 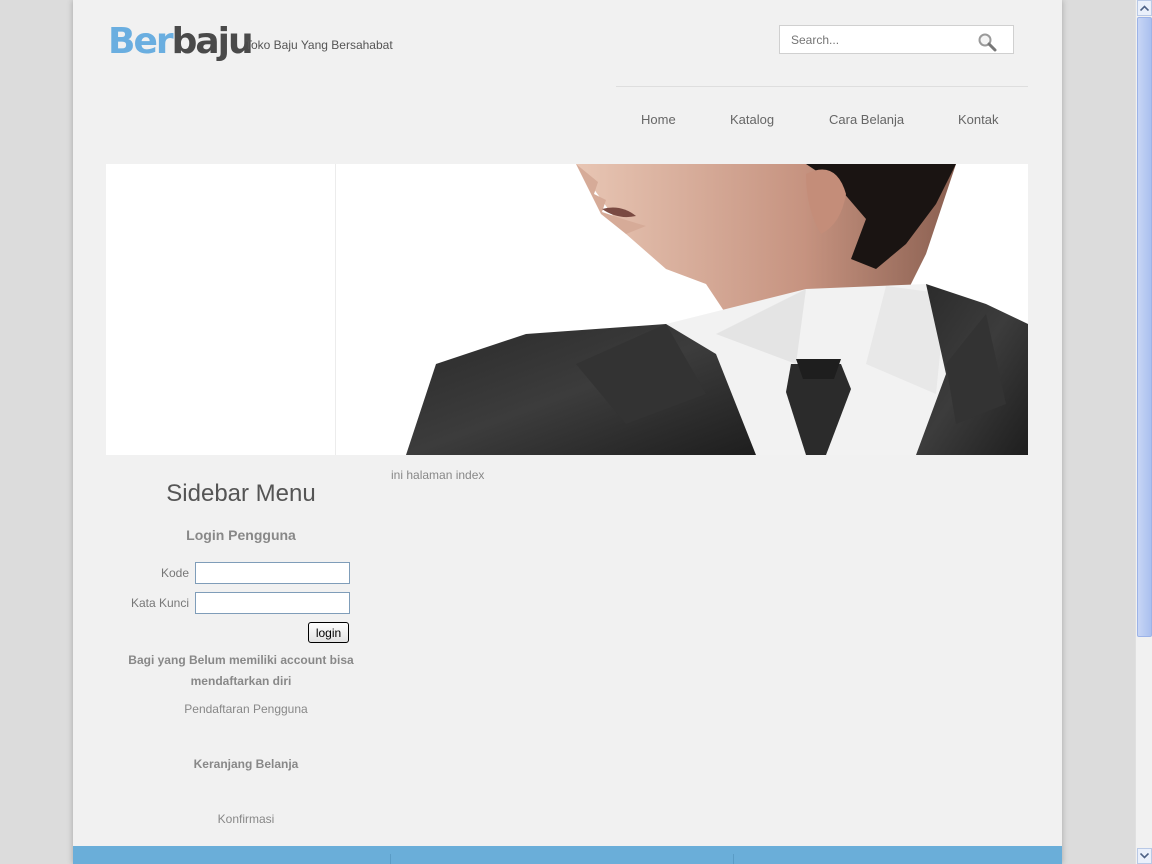 What do you see at coordinates (822, 122) in the screenshot?
I see `main-nav: Home Katalog Cara Belanja Kontak` at bounding box center [822, 122].